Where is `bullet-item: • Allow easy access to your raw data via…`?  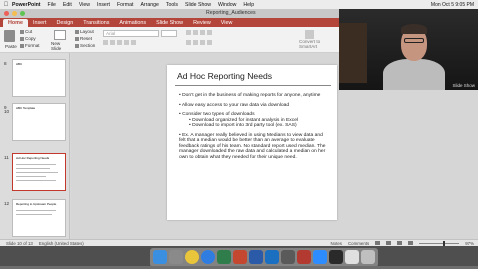 bullet-item: • Allow easy access to your raw data via… is located at coordinates (234, 105).